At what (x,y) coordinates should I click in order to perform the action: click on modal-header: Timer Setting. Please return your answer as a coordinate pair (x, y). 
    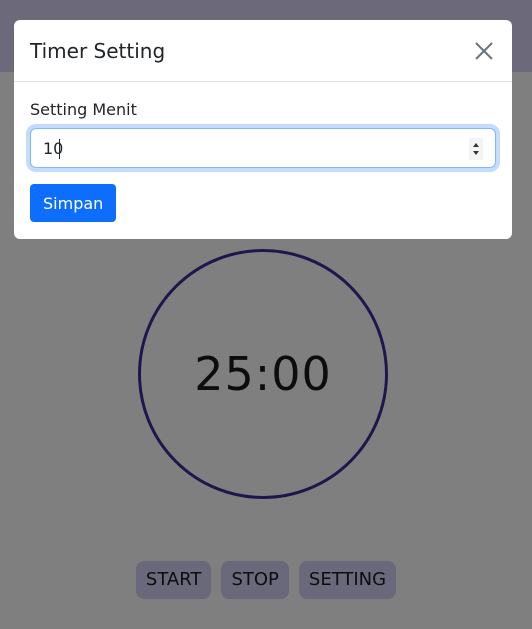
    Looking at the image, I should click on (263, 51).